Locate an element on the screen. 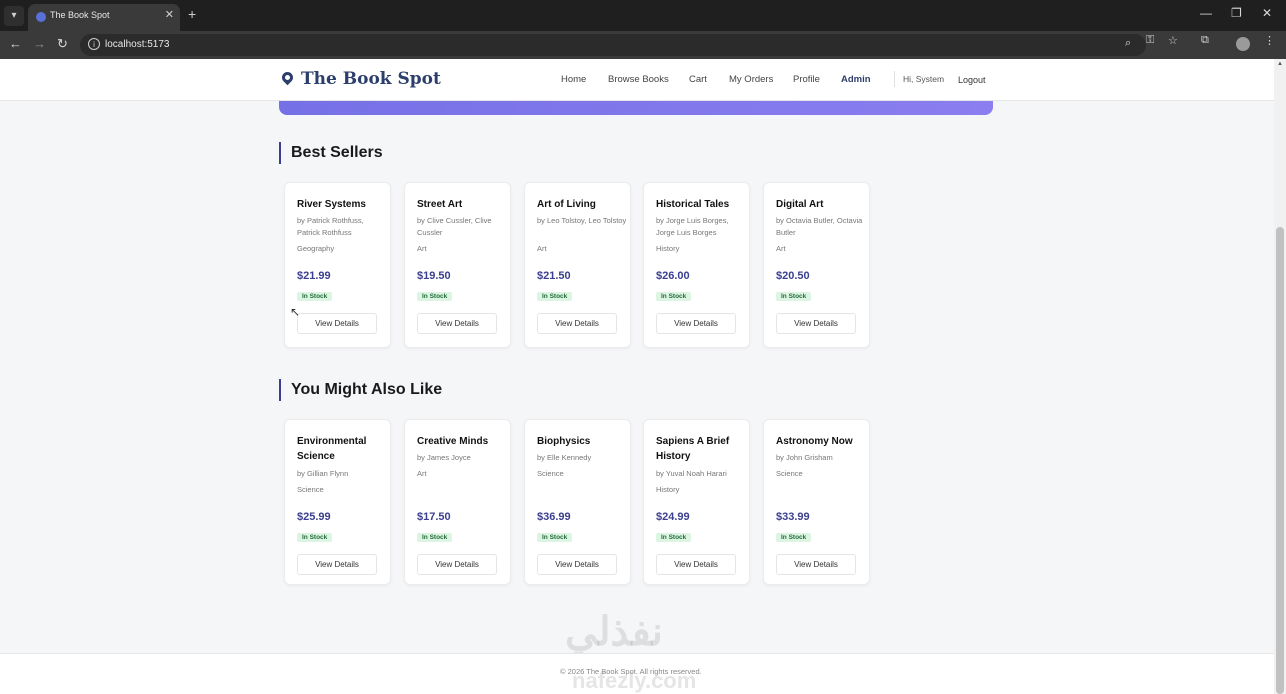 This screenshot has height=694, width=1286. tab-search-icon: ▾ is located at coordinates (14, 16).